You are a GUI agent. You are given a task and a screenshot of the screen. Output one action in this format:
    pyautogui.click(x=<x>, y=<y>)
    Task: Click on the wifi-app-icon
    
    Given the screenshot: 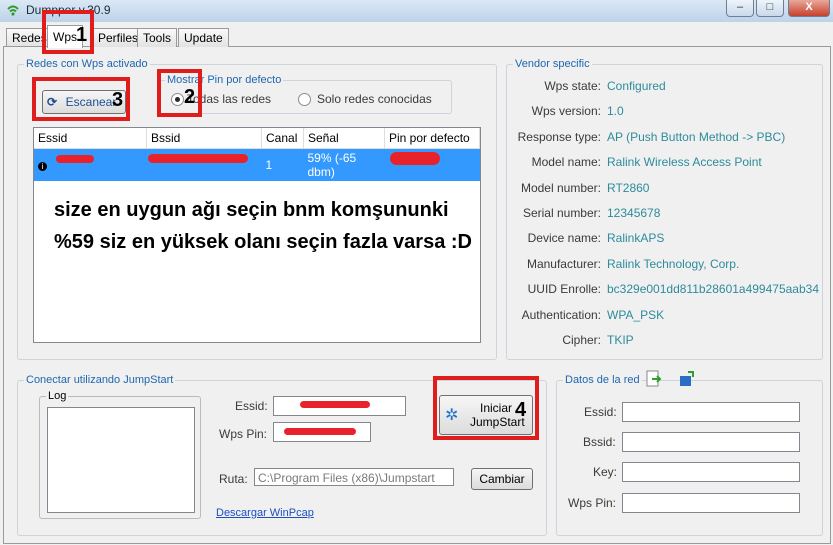 What is the action you would take?
    pyautogui.click(x=13, y=10)
    